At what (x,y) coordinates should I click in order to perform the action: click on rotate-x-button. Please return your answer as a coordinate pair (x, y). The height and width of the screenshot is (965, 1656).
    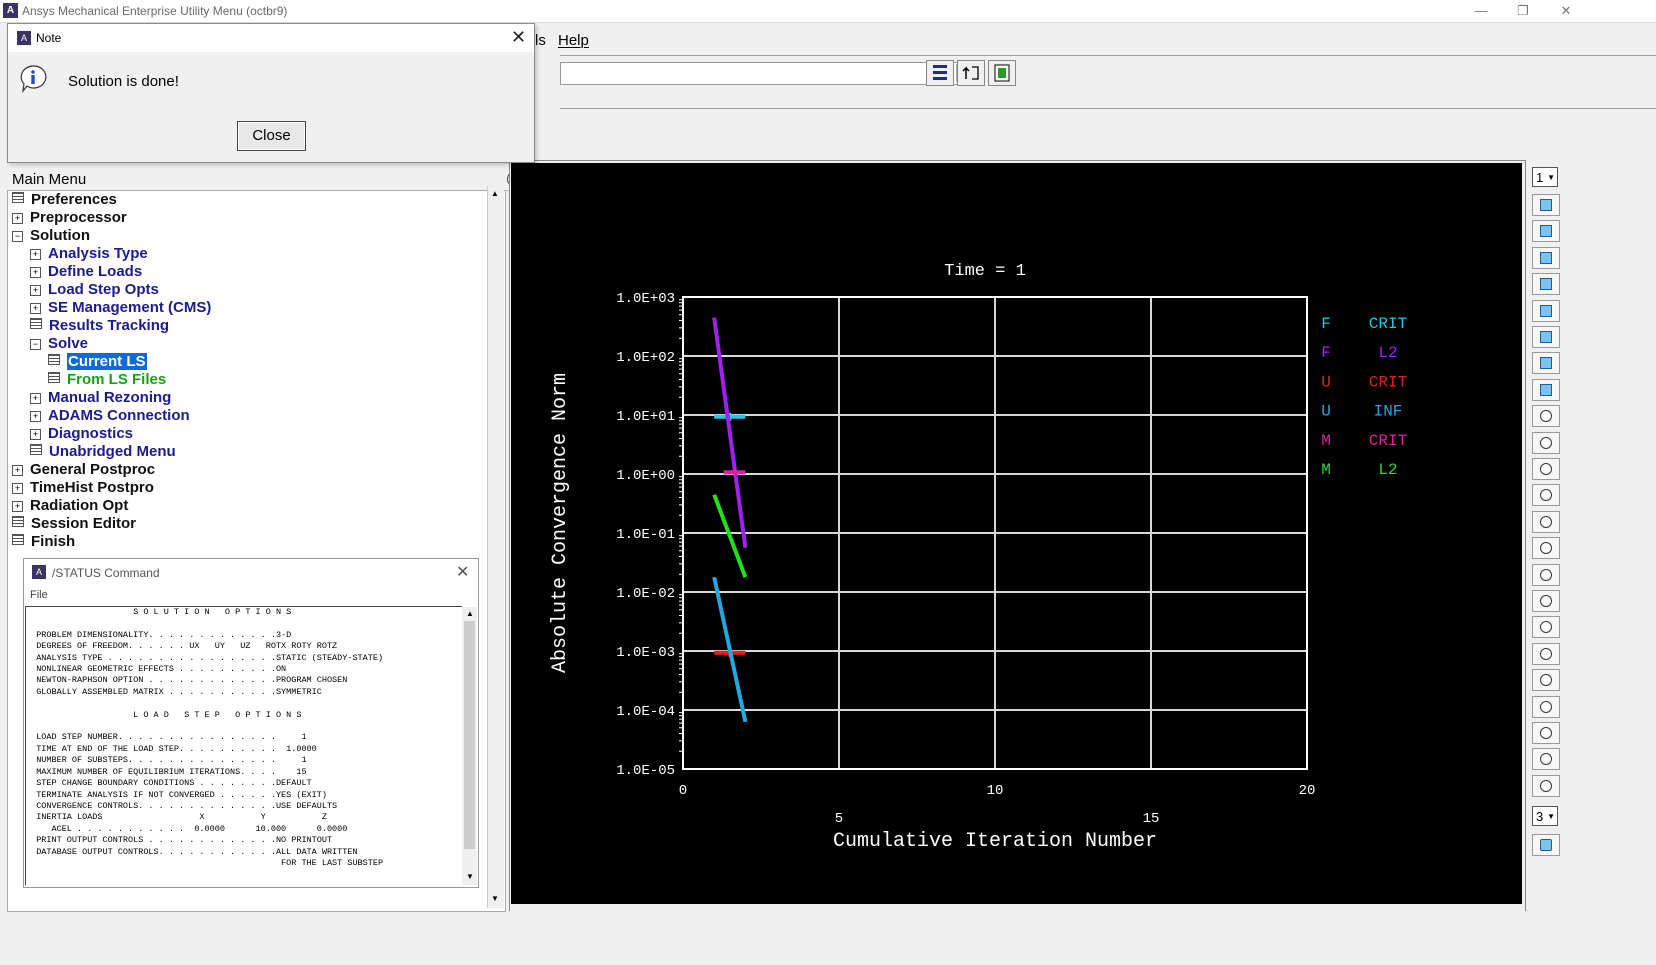
    Looking at the image, I should click on (1546, 653).